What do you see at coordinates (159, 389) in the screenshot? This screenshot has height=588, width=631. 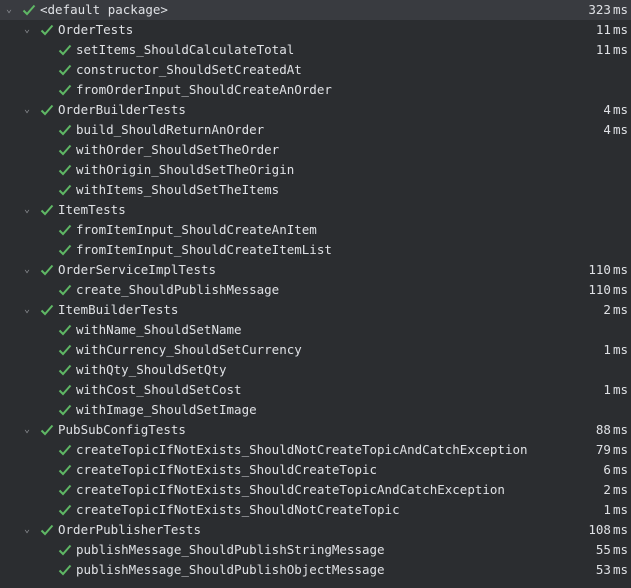 I see `test-label: withCost_ShouldSetCost` at bounding box center [159, 389].